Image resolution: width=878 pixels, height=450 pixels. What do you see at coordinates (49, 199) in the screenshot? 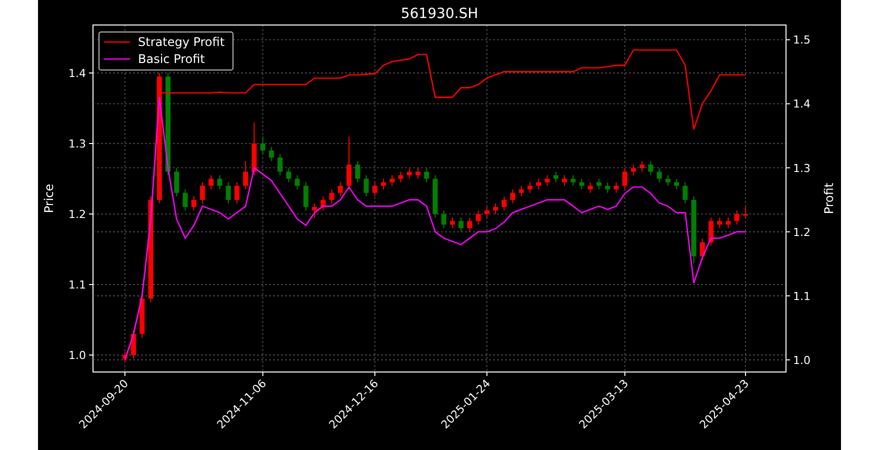
I see `axis-label: Price` at bounding box center [49, 199].